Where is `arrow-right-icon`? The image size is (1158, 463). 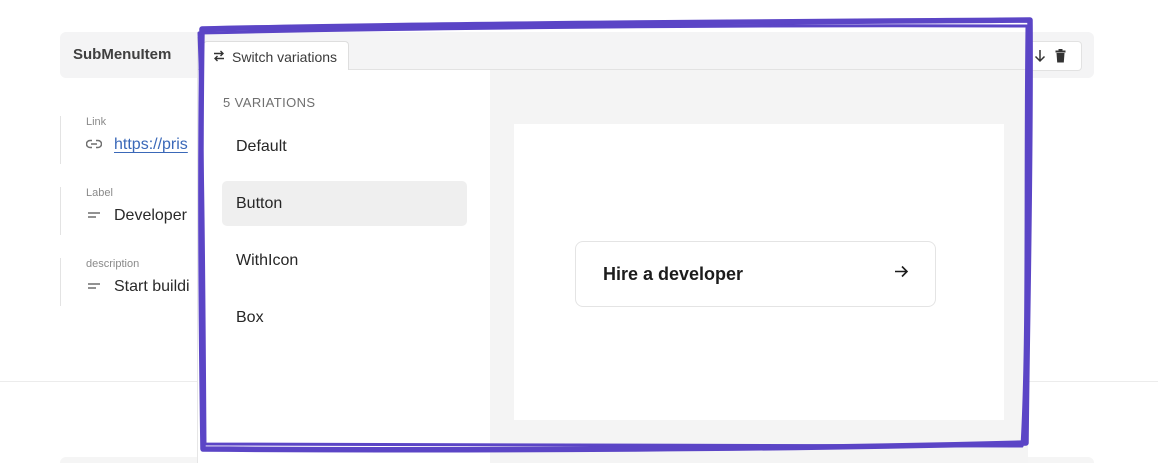
arrow-right-icon is located at coordinates (901, 274).